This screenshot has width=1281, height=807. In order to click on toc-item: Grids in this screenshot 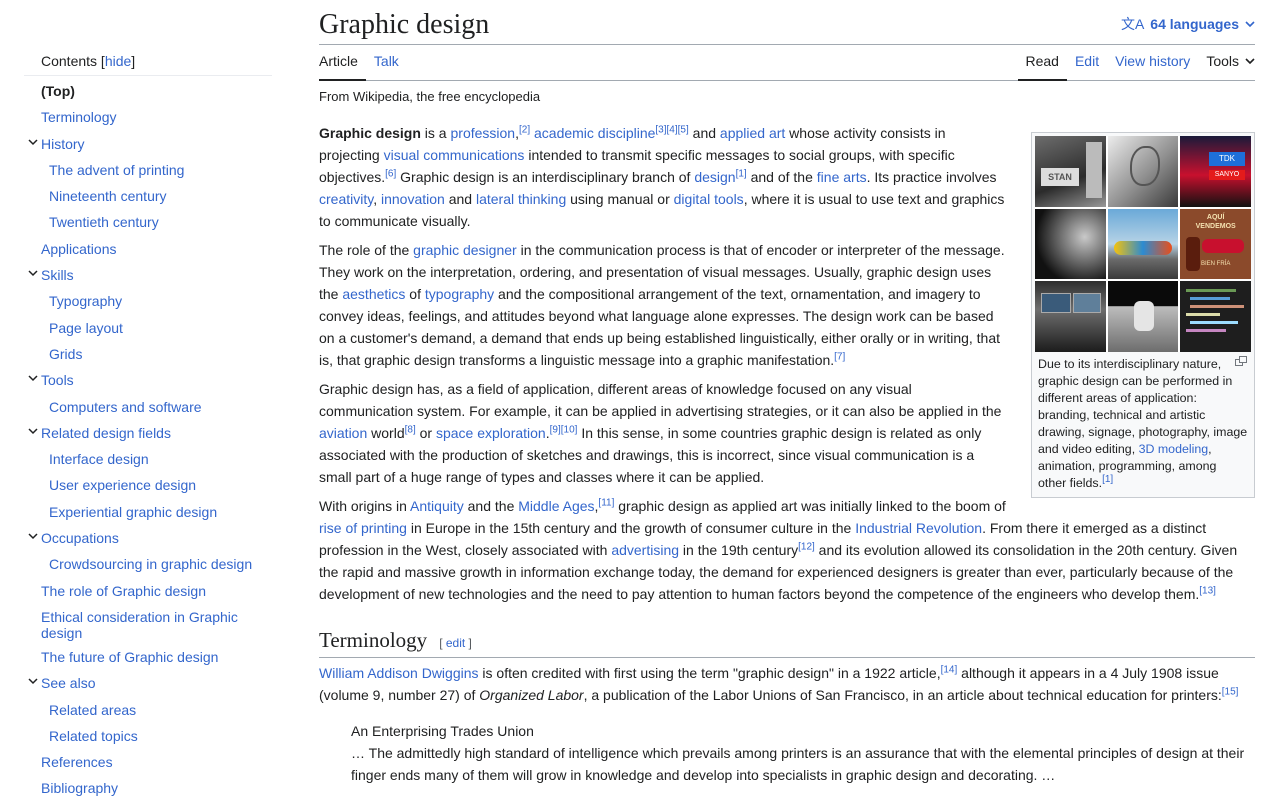, I will do `click(148, 354)`.